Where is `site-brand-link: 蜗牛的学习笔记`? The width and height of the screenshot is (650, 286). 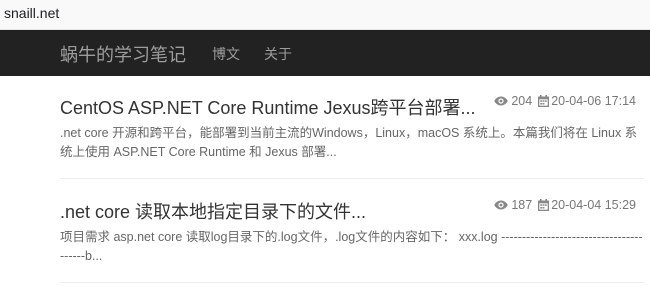 site-brand-link: 蜗牛的学习笔记 is located at coordinates (123, 54).